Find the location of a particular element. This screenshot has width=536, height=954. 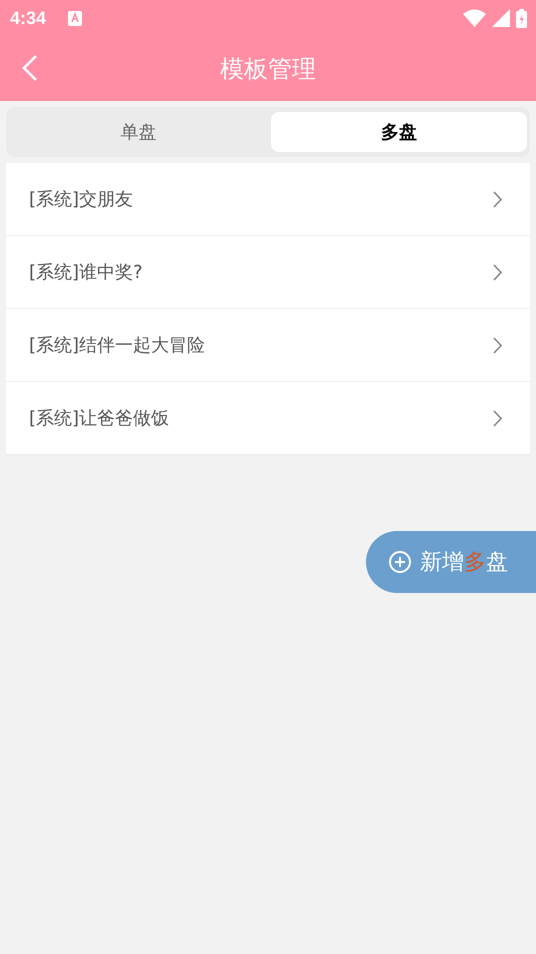

battery-icon is located at coordinates (521, 18).